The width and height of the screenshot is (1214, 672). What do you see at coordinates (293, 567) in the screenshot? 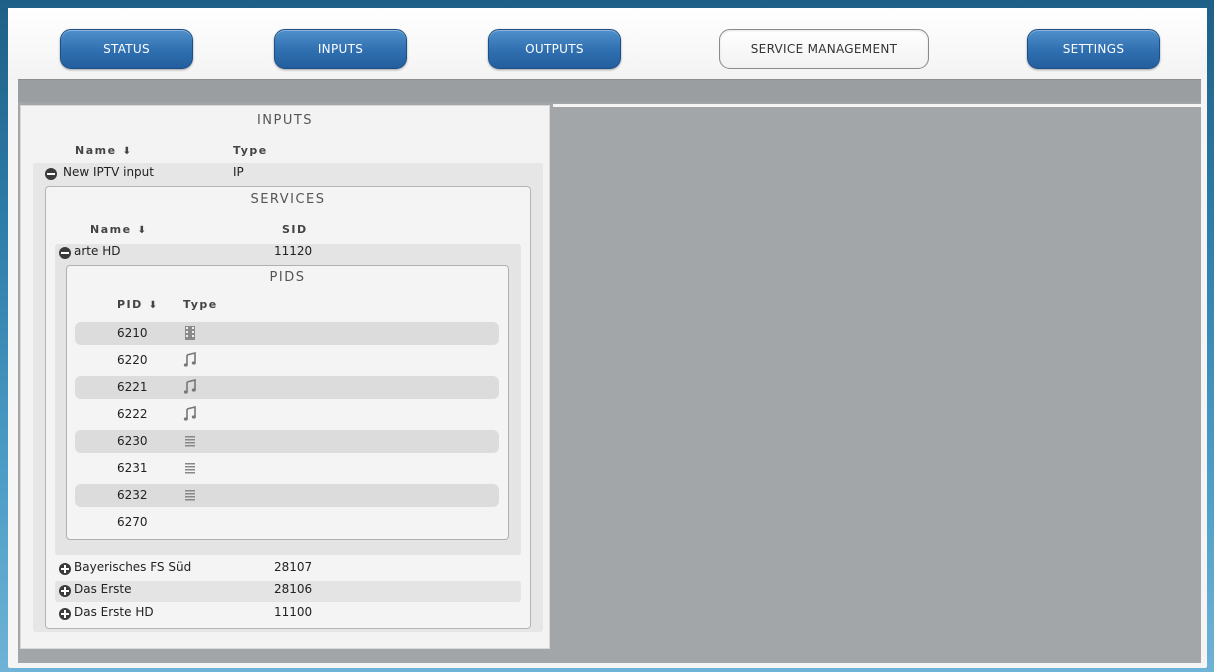
I see `service-sid: 28107` at bounding box center [293, 567].